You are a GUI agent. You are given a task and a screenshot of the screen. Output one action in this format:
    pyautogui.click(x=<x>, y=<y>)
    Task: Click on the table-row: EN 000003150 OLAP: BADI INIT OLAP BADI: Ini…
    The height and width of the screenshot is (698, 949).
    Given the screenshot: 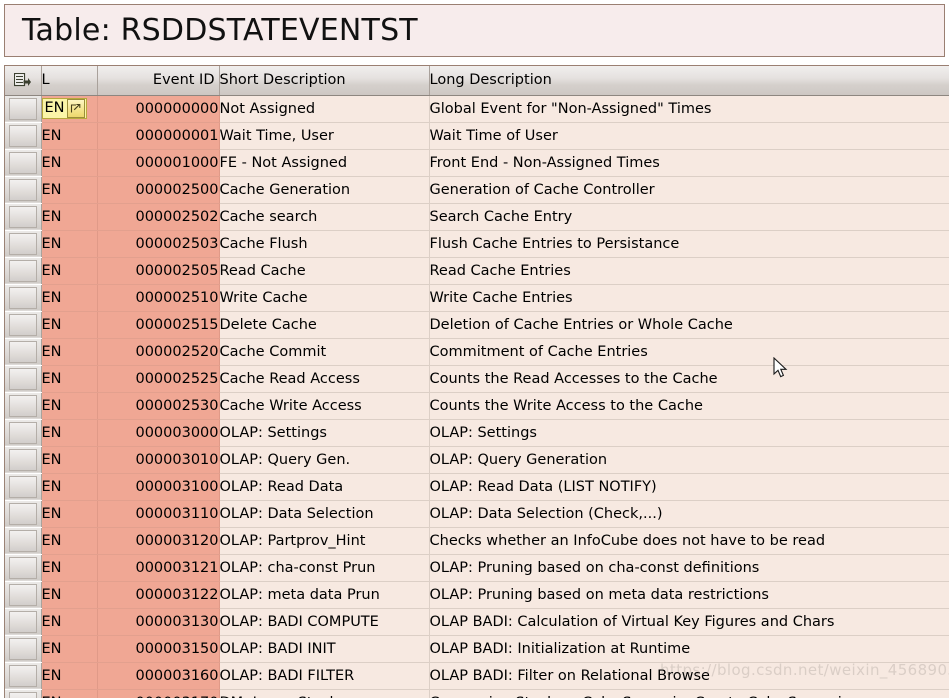 What is the action you would take?
    pyautogui.click(x=477, y=649)
    